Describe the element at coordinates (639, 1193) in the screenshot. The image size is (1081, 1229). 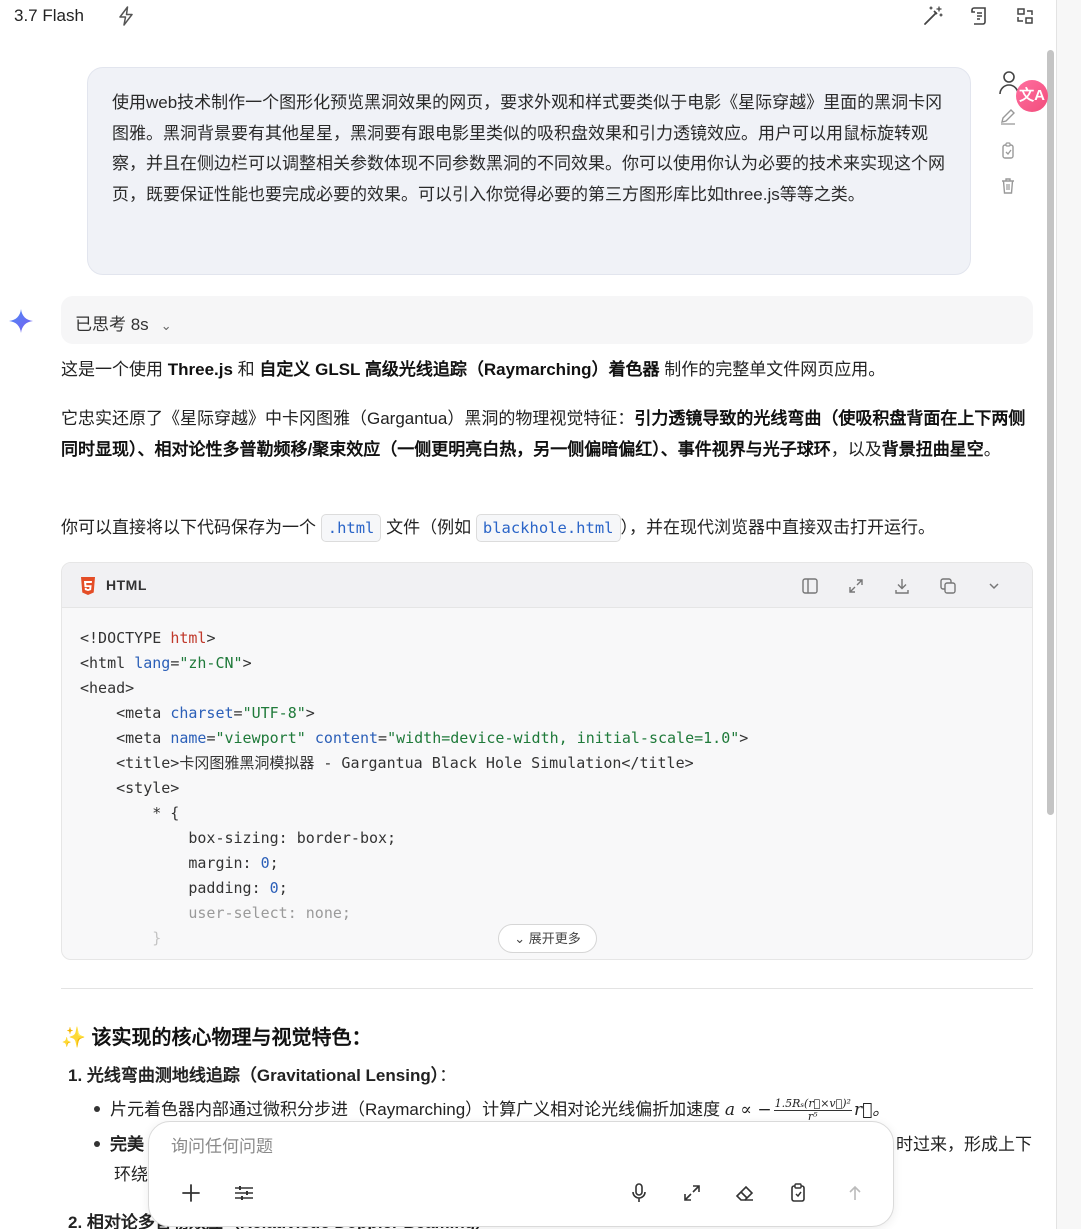
I see `microphone-icon` at that location.